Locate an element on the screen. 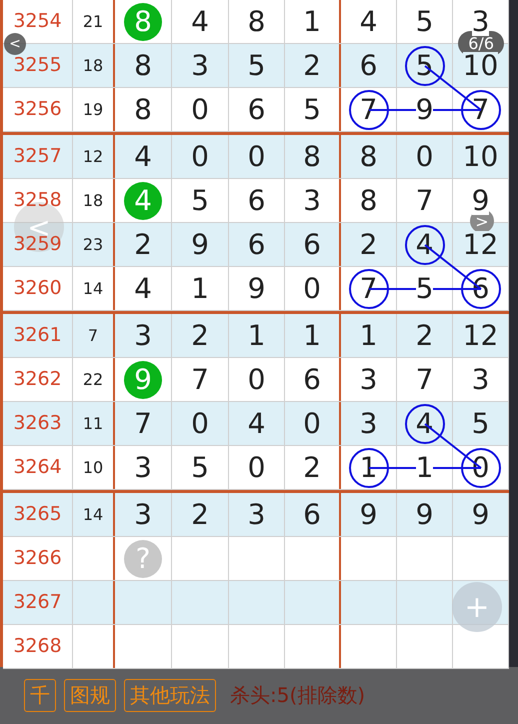 Image resolution: width=518 pixels, height=724 pixels. unknown-ball: ? is located at coordinates (143, 559).